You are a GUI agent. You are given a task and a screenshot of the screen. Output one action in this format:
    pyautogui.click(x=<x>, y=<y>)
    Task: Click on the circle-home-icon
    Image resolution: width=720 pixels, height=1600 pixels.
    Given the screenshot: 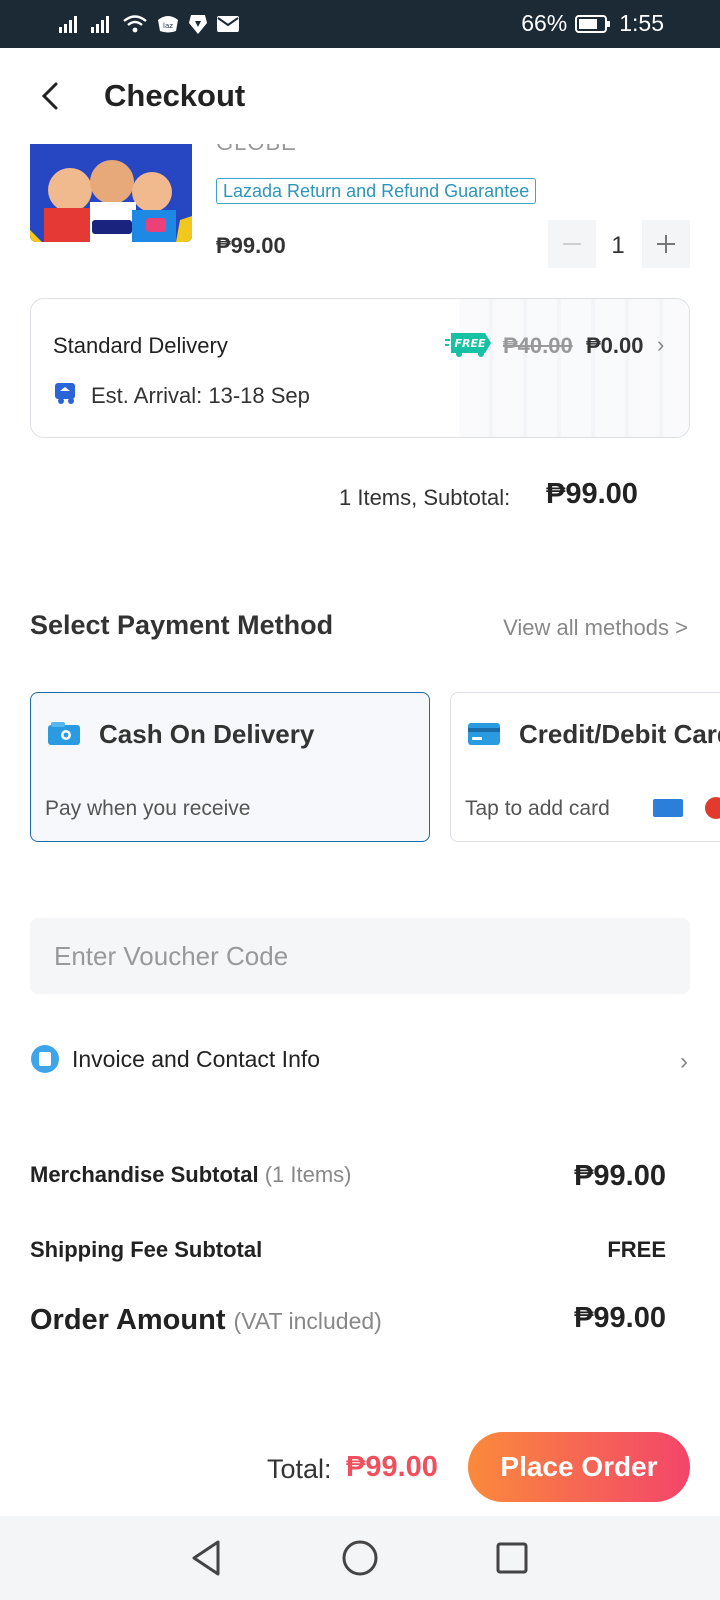 What is the action you would take?
    pyautogui.click(x=360, y=1558)
    